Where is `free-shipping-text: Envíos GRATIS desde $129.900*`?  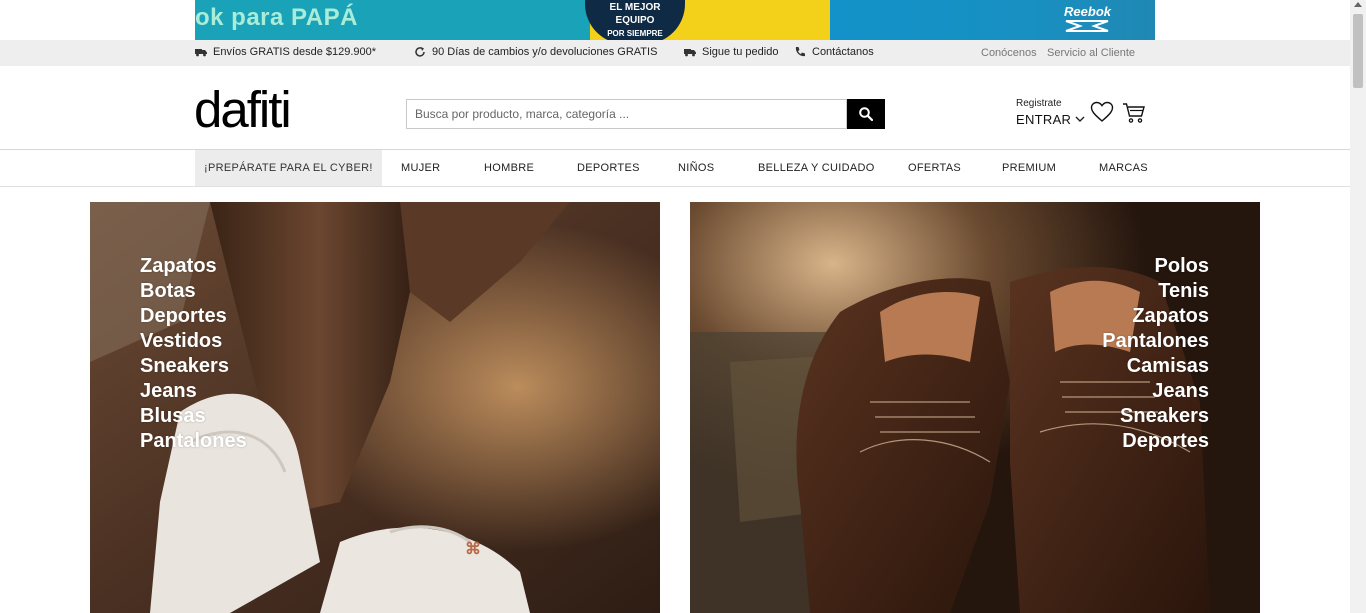
free-shipping-text: Envíos GRATIS desde $129.900* is located at coordinates (295, 52).